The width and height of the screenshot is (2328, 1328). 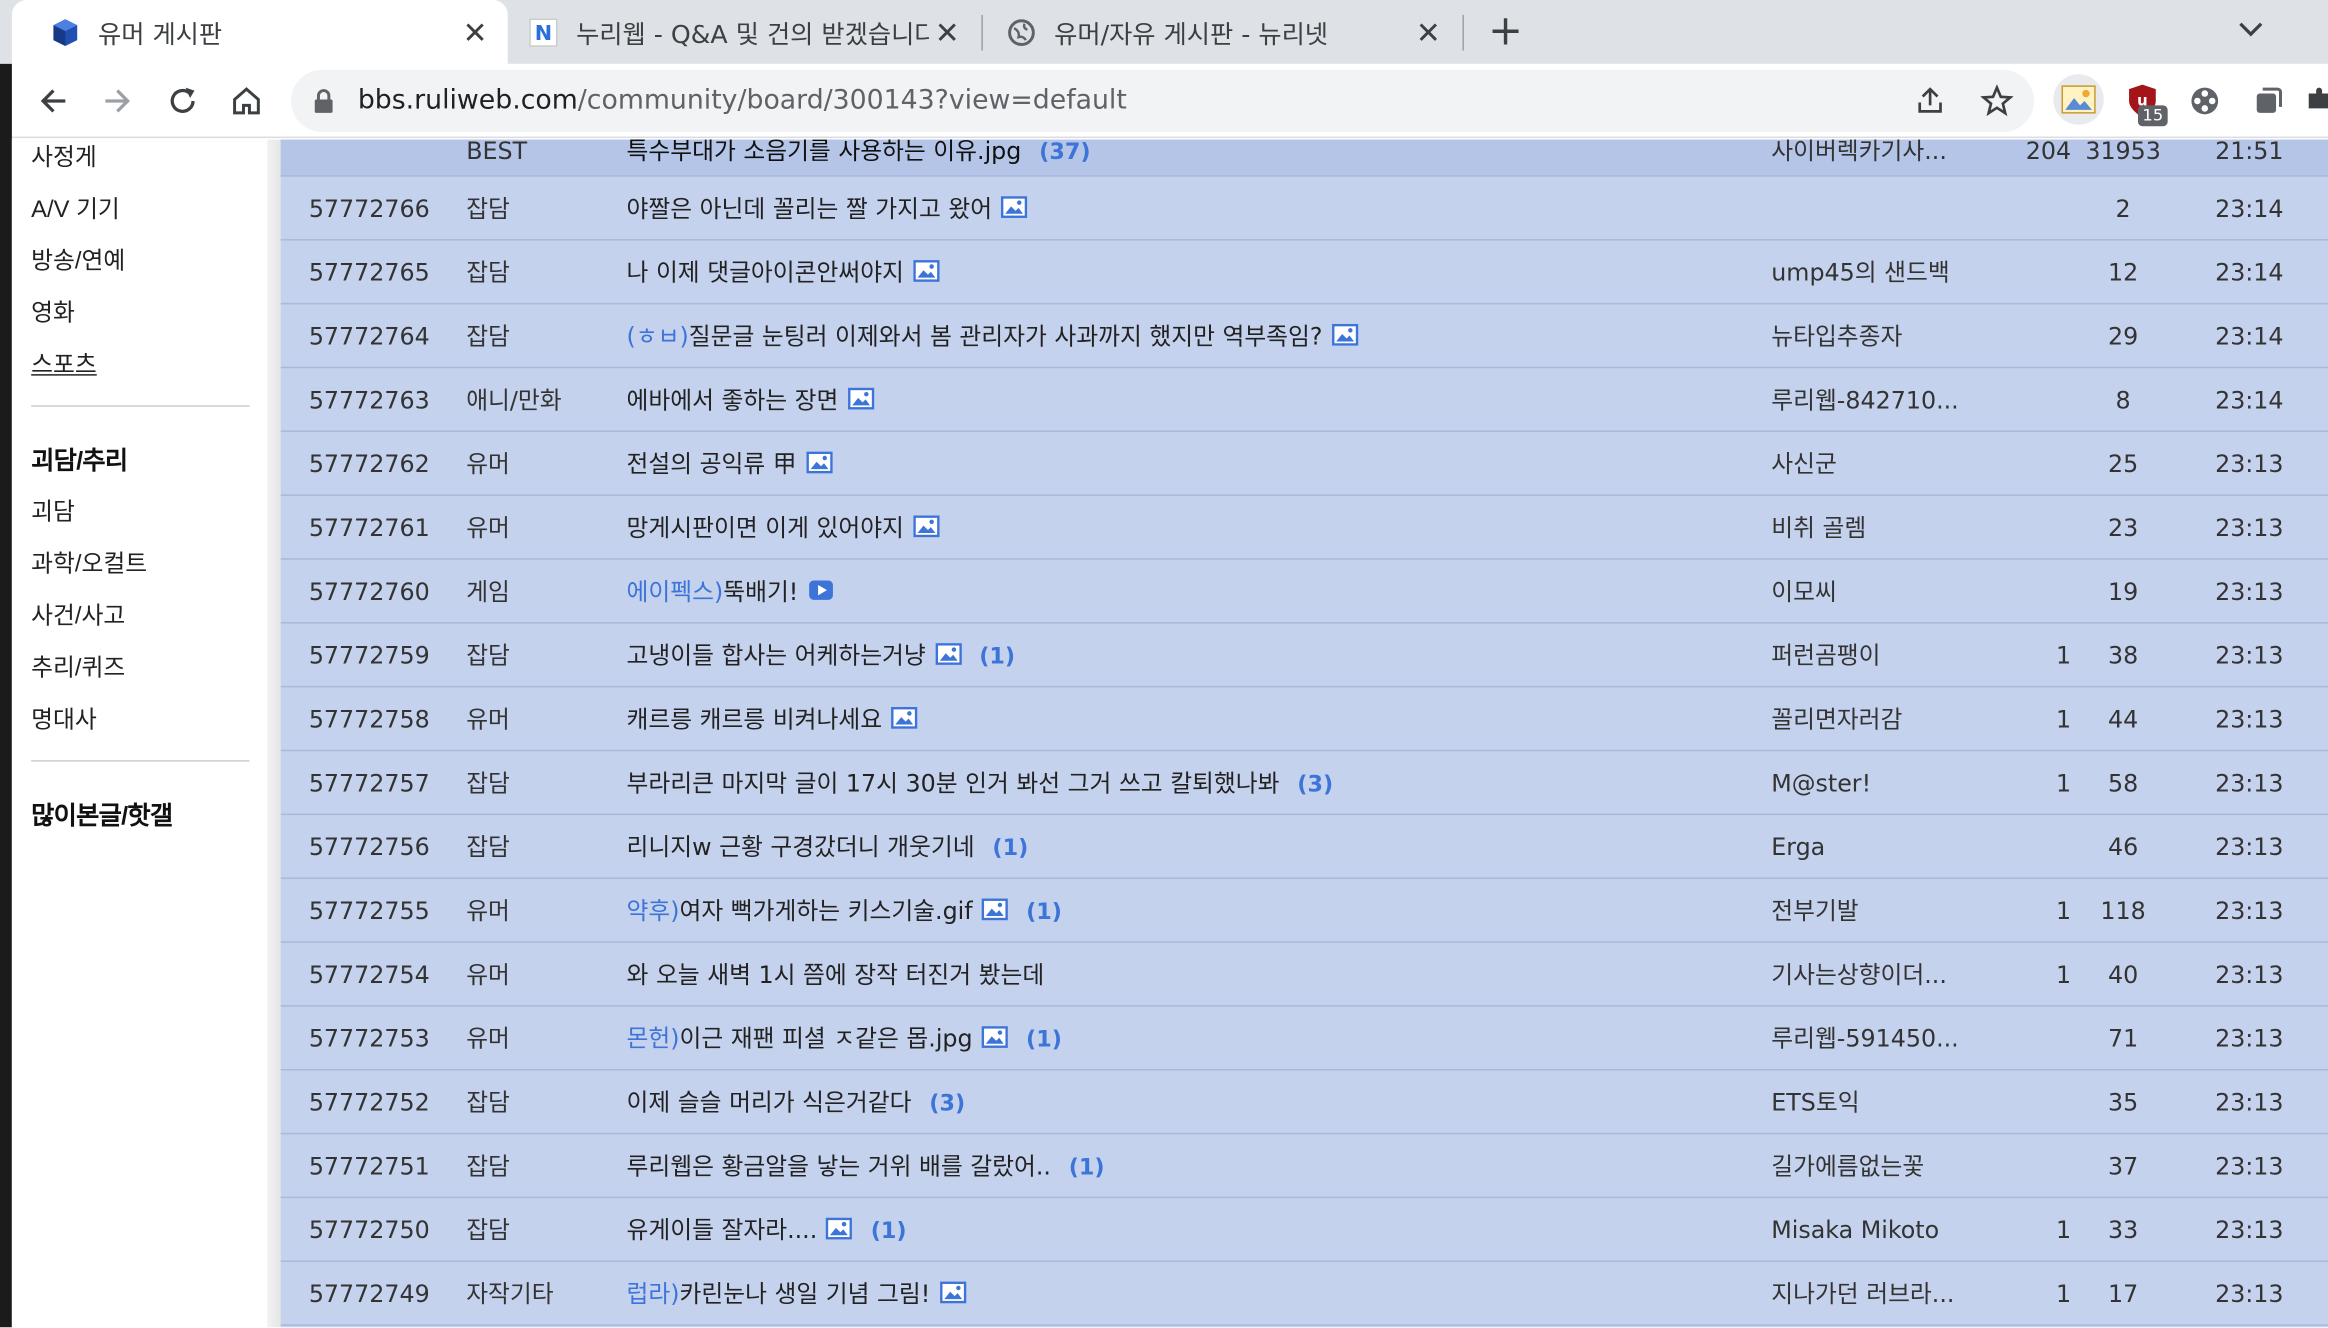 What do you see at coordinates (792, 528) in the screenshot?
I see `post-title-link: 망게시판이면 이게 있어야지` at bounding box center [792, 528].